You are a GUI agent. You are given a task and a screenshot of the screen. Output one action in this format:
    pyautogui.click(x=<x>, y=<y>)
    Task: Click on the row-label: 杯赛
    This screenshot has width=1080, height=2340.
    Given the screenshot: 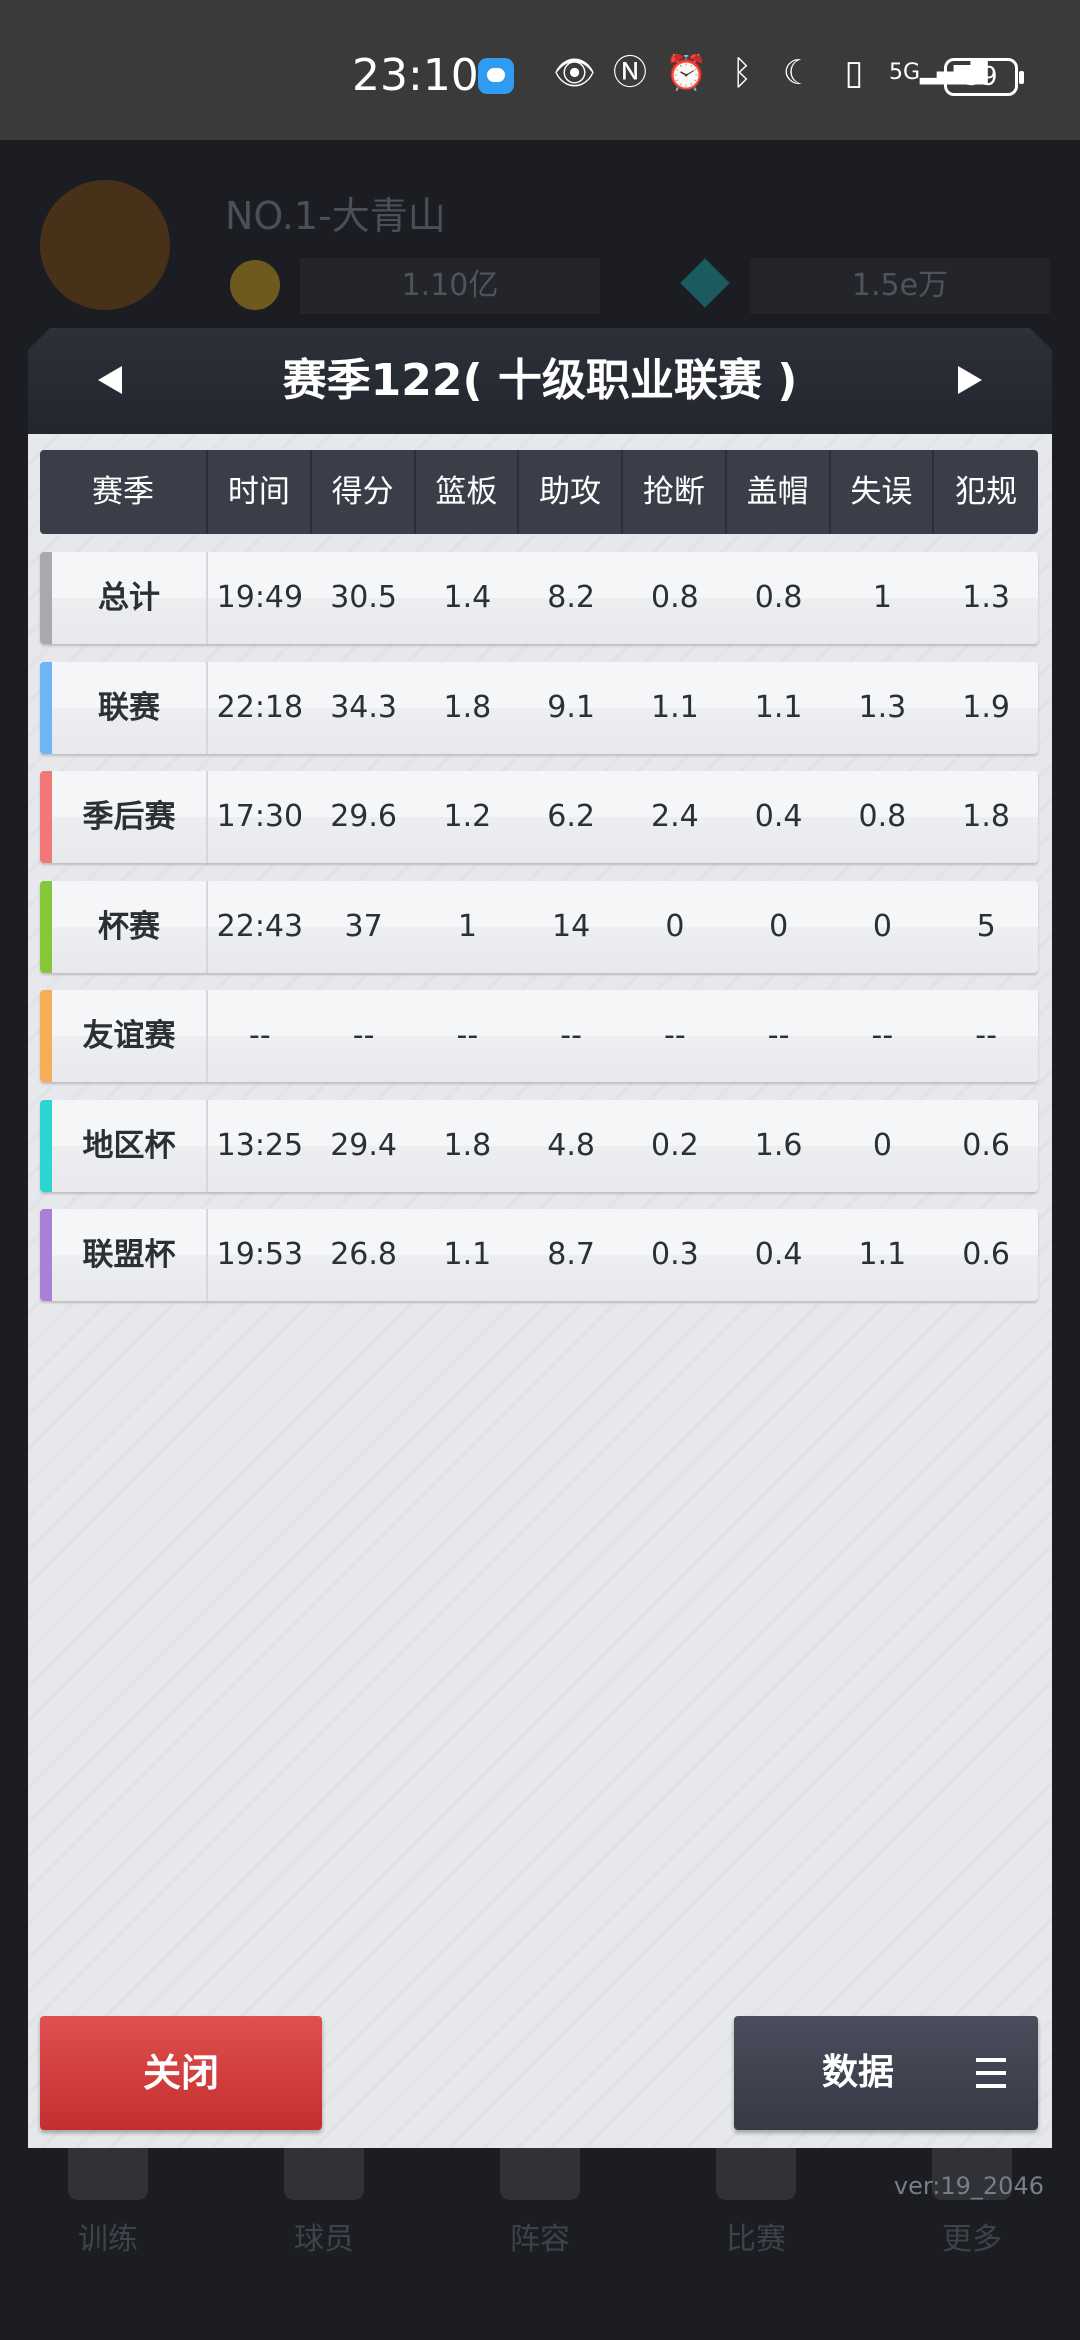 What is the action you would take?
    pyautogui.click(x=124, y=926)
    